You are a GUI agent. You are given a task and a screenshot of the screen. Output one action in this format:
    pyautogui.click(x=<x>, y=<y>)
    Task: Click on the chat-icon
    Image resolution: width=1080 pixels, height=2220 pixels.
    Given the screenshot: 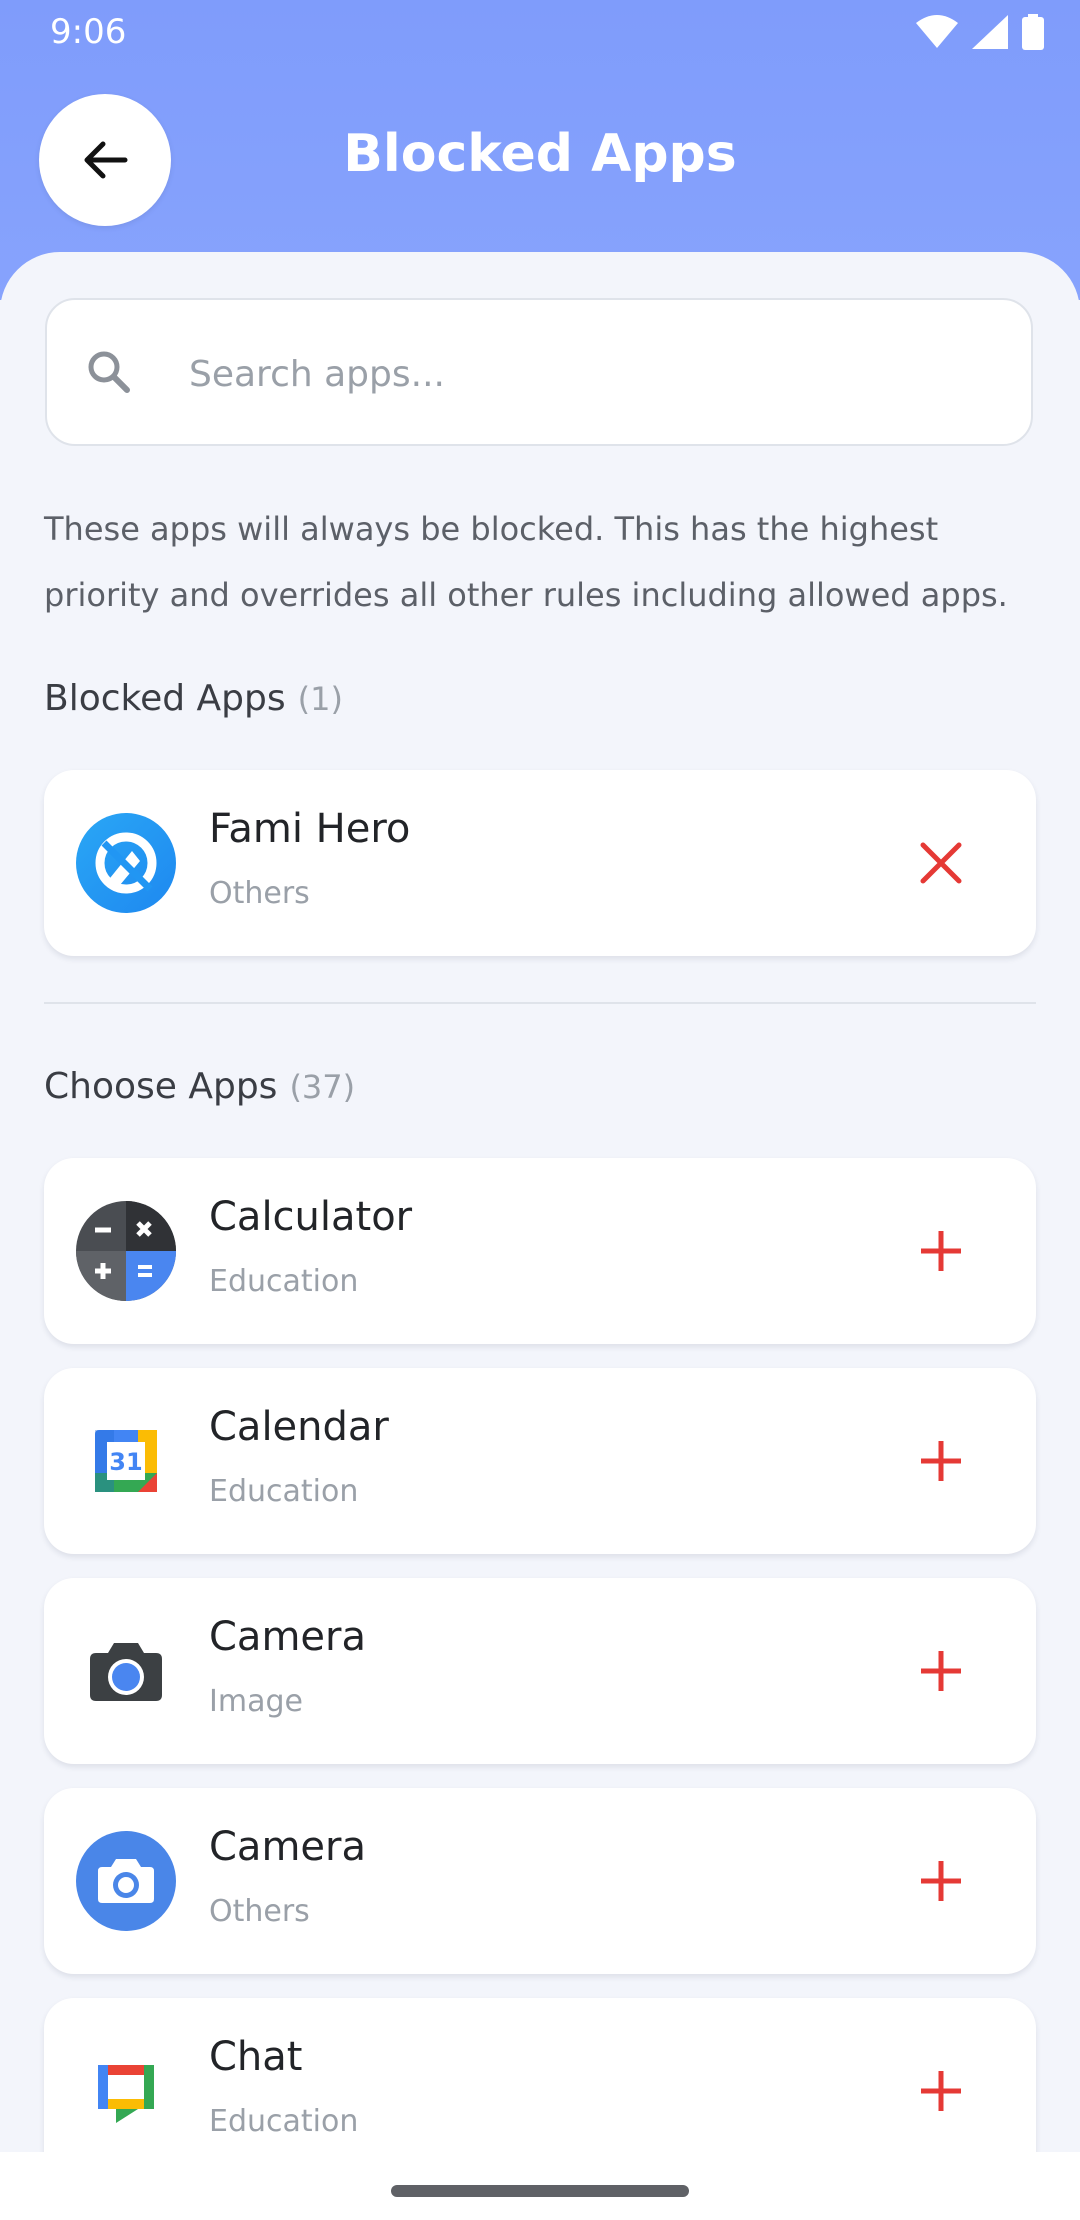 What is the action you would take?
    pyautogui.click(x=126, y=2094)
    